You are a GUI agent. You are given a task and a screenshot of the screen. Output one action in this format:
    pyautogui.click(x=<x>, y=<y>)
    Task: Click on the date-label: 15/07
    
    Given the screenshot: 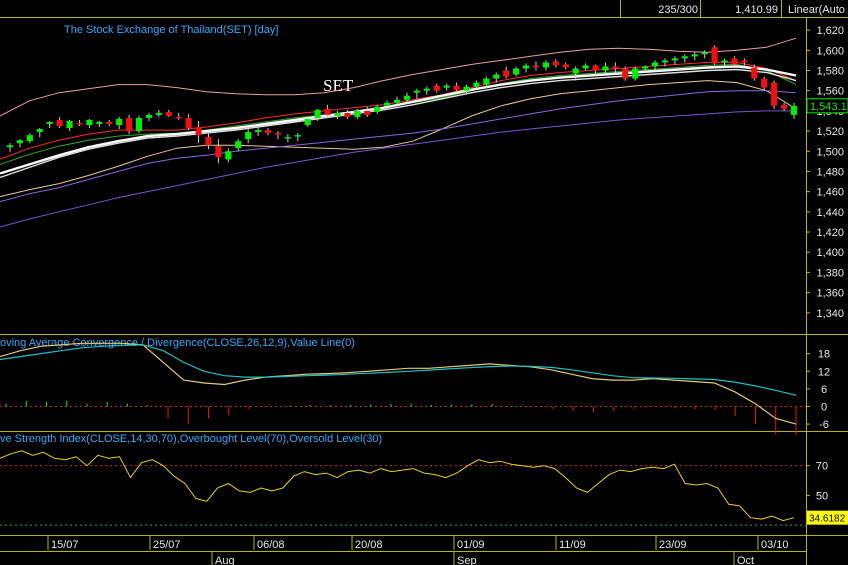 What is the action you would take?
    pyautogui.click(x=65, y=545)
    